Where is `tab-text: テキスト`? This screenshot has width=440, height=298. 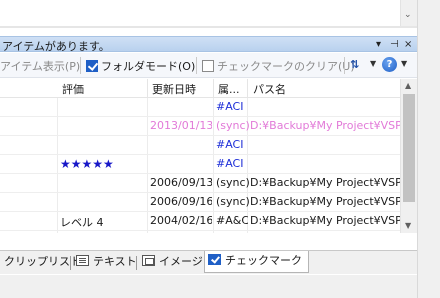 tab-text: テキスト is located at coordinates (106, 263).